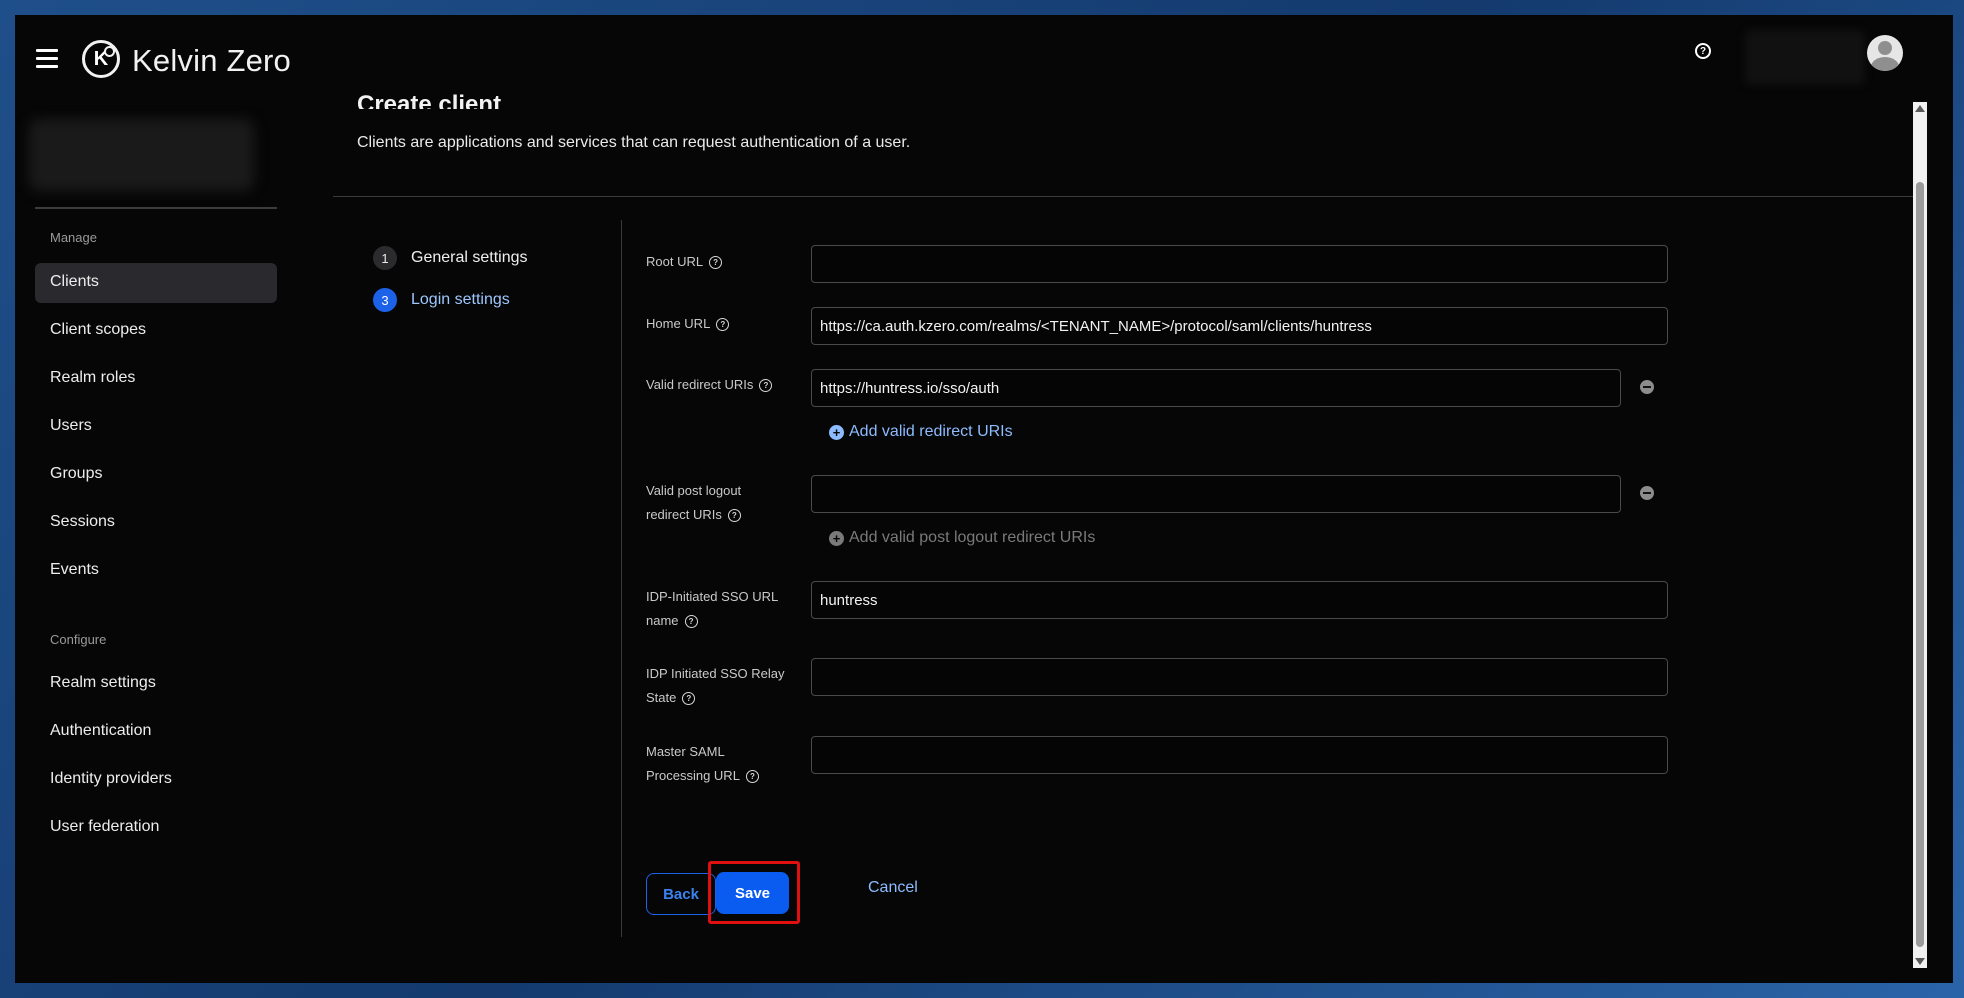 Image resolution: width=1964 pixels, height=998 pixels. I want to click on add-valid-redirect-uris-link: + Add valid redirect URIs, so click(921, 432).